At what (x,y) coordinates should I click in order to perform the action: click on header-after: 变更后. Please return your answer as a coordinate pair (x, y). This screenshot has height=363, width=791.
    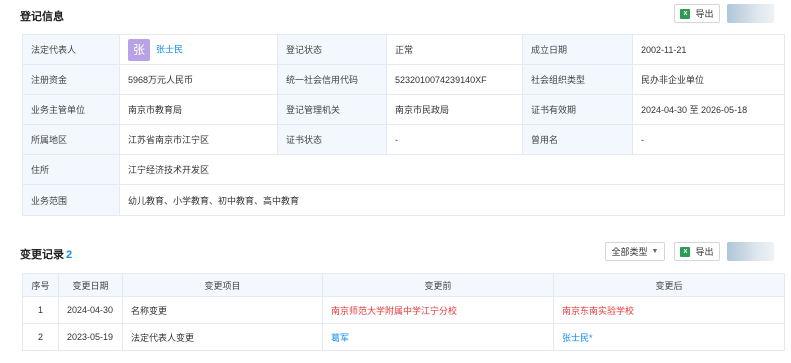
    Looking at the image, I should click on (669, 285).